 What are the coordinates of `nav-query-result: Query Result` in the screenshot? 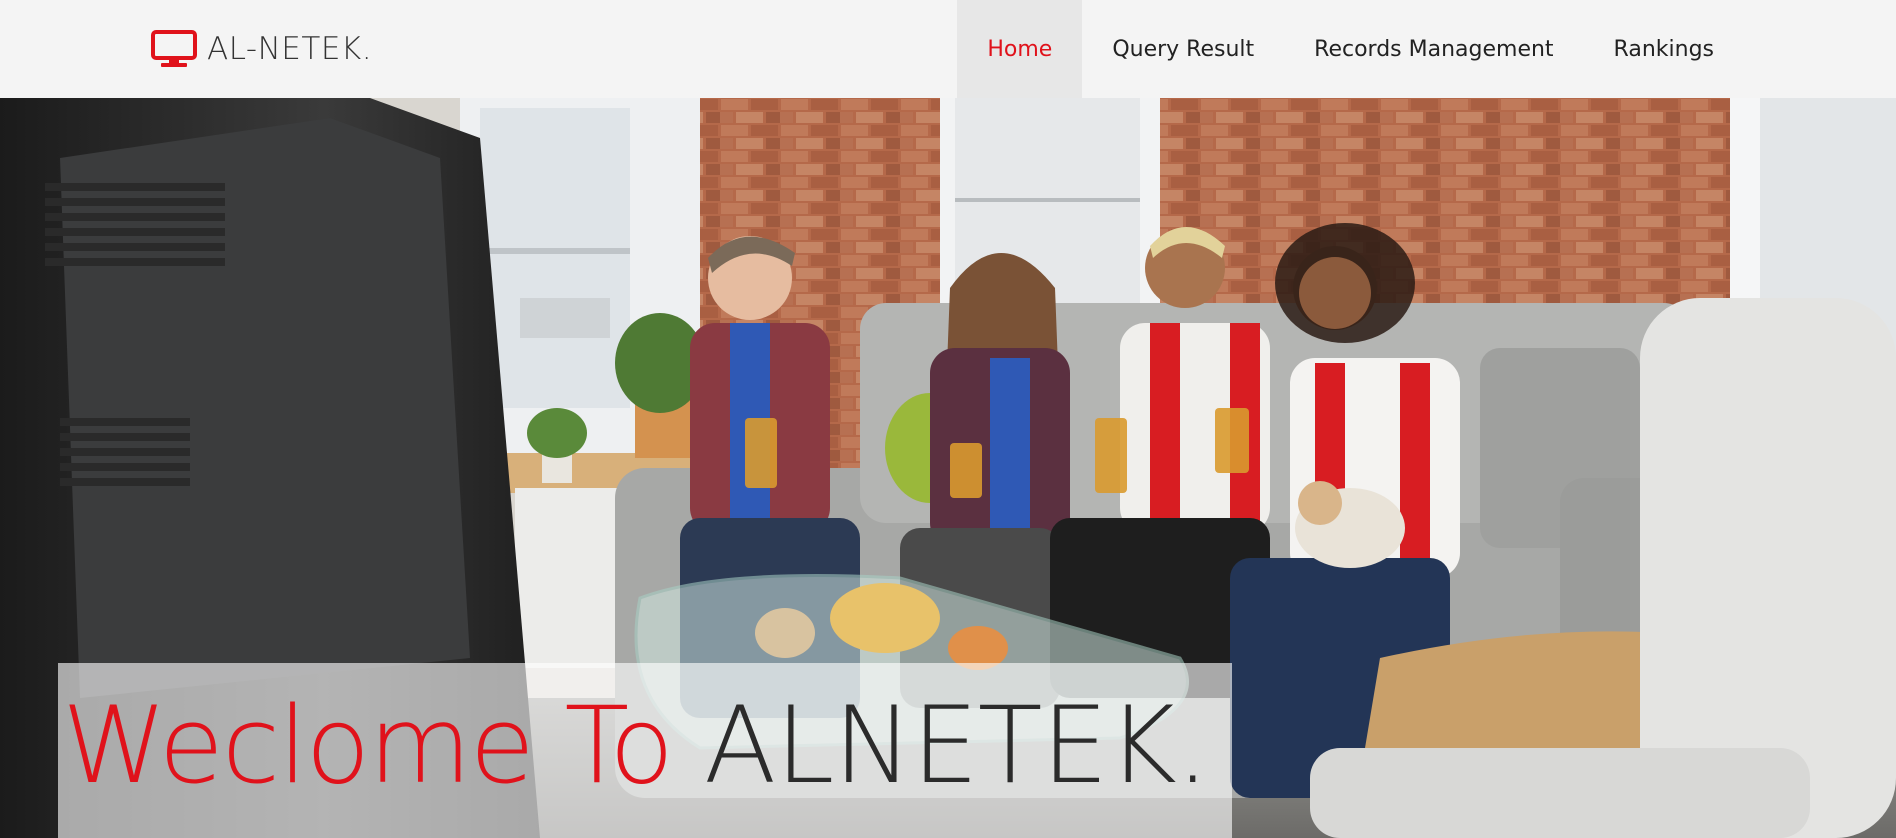 It's located at (1183, 49).